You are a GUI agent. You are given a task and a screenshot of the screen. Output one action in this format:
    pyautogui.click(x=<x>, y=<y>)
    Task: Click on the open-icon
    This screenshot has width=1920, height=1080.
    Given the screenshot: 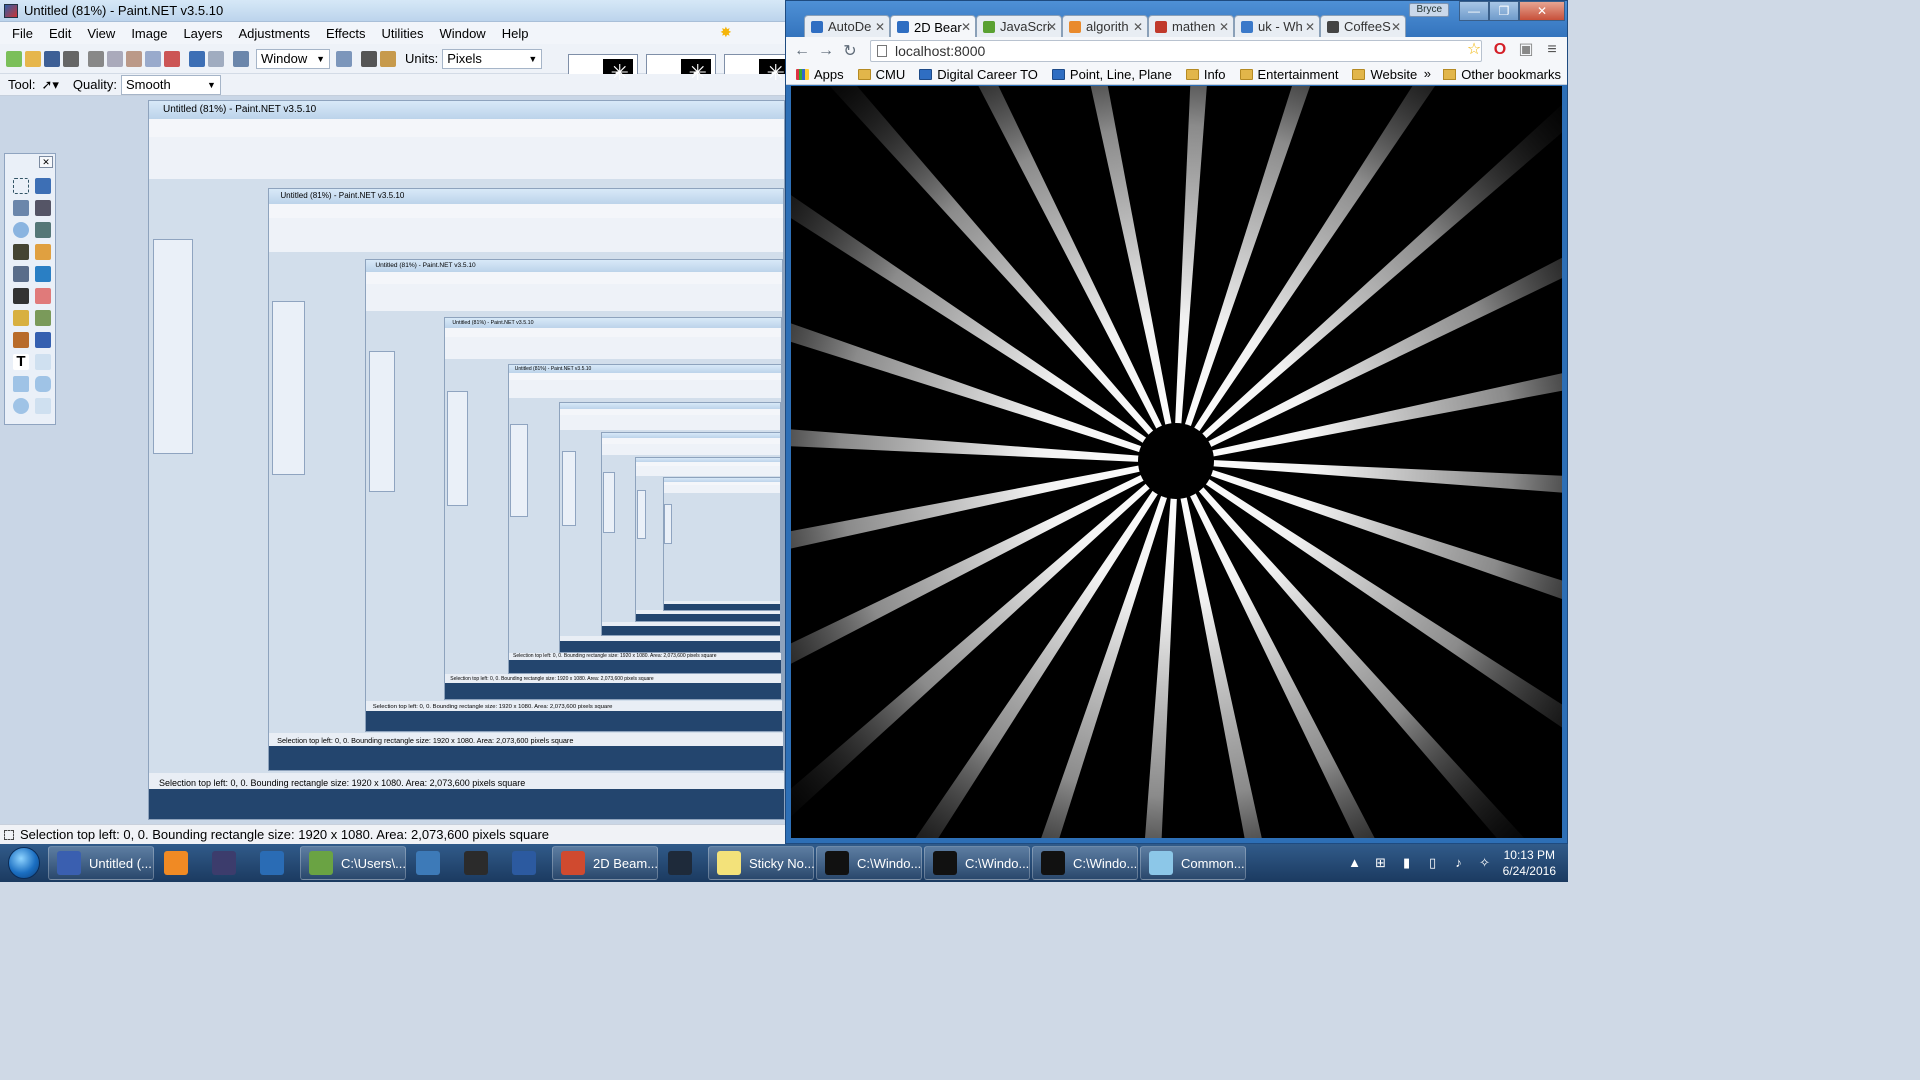 What is the action you would take?
    pyautogui.click(x=33, y=58)
    